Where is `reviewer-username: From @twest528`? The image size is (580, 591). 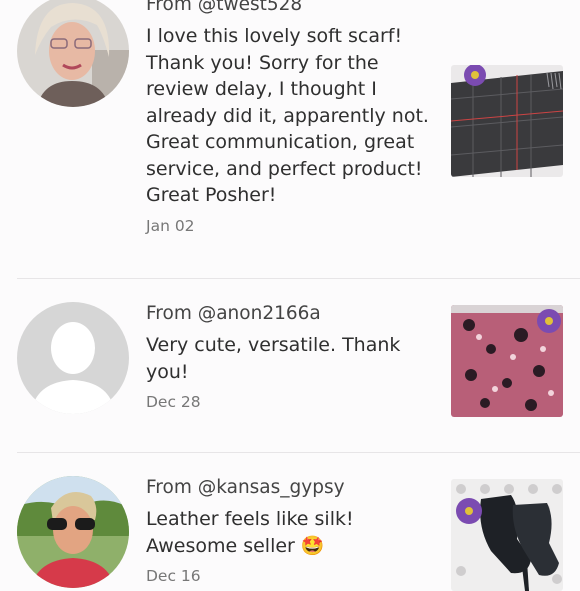 reviewer-username: From @twest528 is located at coordinates (291, 9).